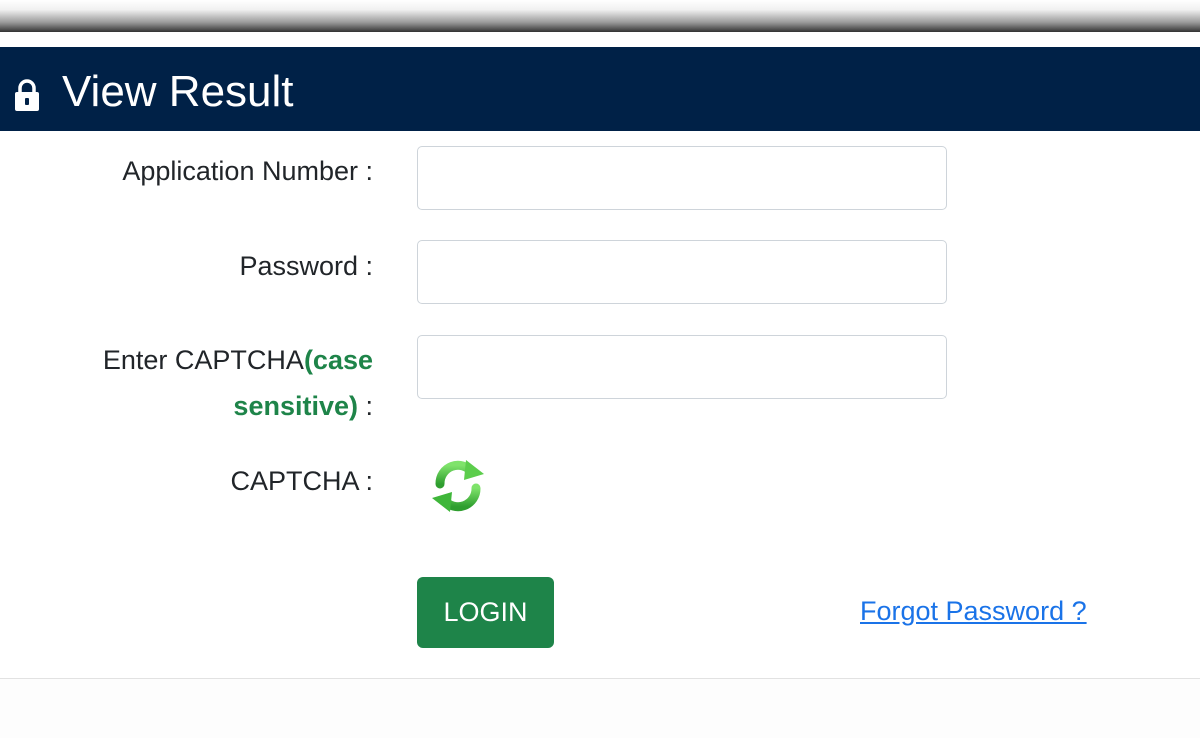 This screenshot has height=738, width=1200. Describe the element at coordinates (295, 406) in the screenshot. I see `case-sensitive-note-2: sensitive)` at that location.